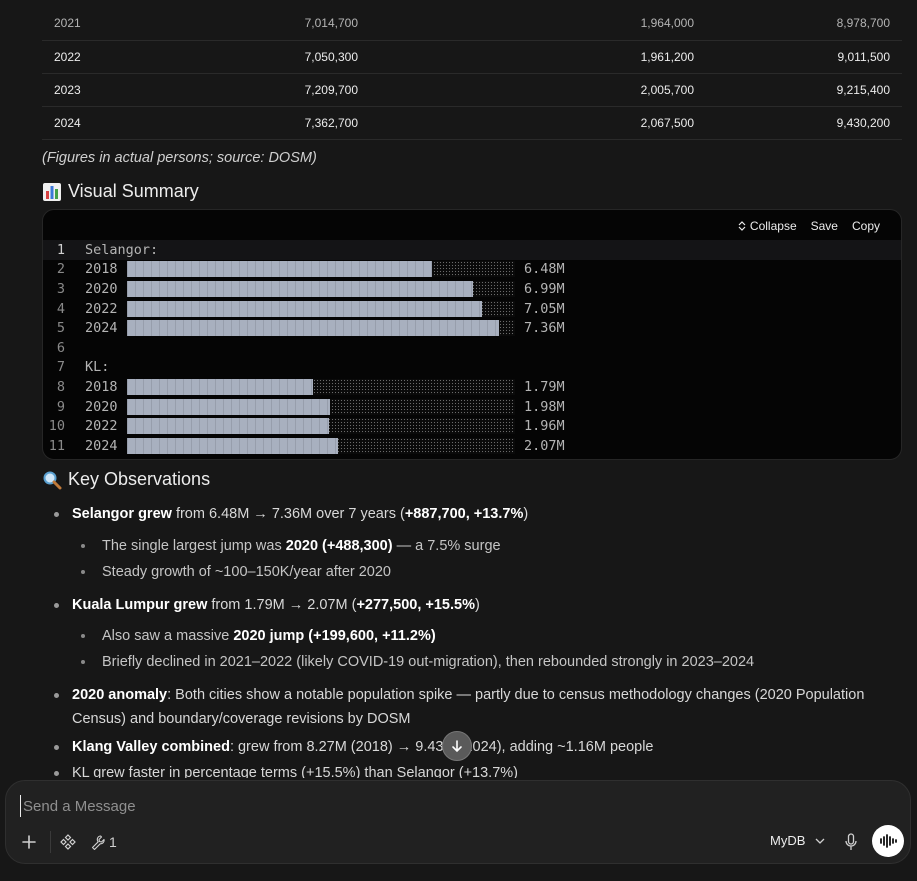 This screenshot has height=881, width=917. What do you see at coordinates (56, 445) in the screenshot?
I see `line-number: 11` at bounding box center [56, 445].